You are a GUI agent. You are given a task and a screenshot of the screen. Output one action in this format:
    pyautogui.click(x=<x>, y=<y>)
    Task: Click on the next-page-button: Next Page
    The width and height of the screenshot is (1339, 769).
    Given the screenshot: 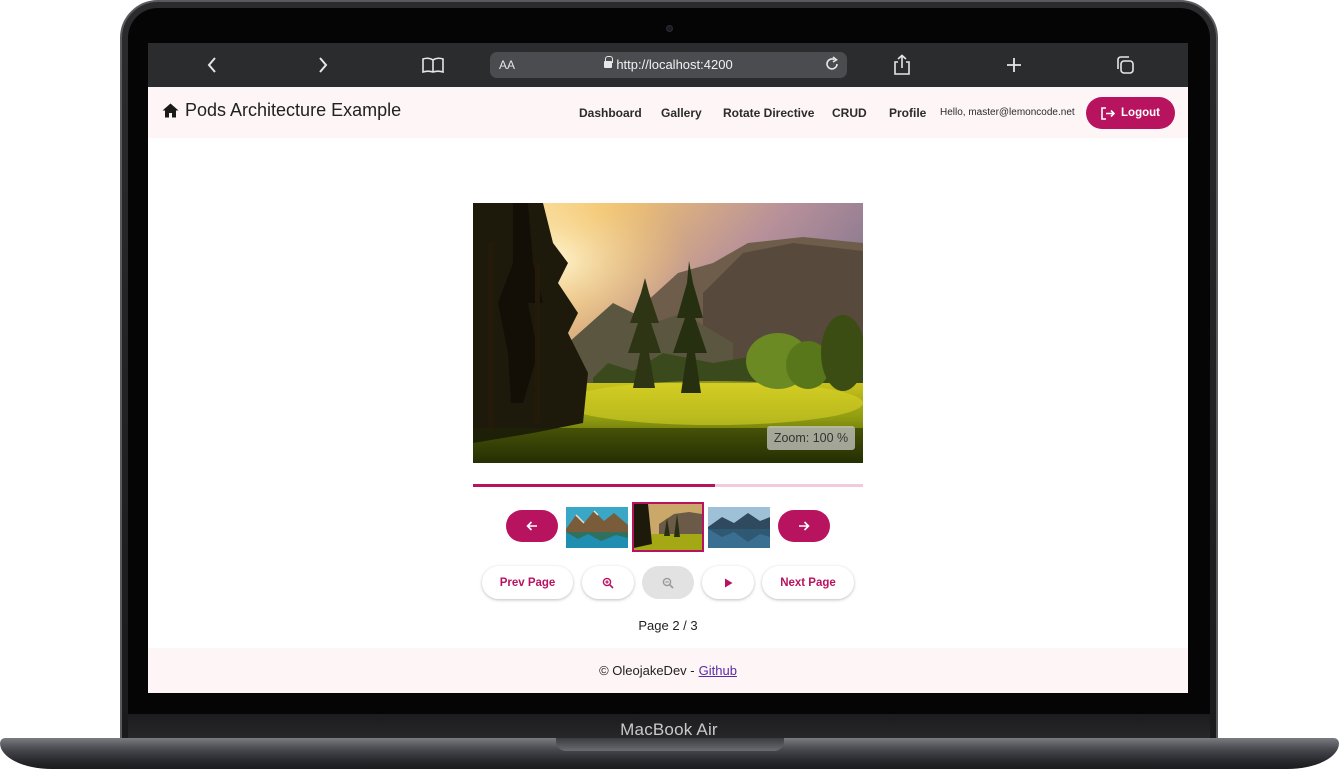 What is the action you would take?
    pyautogui.click(x=808, y=582)
    